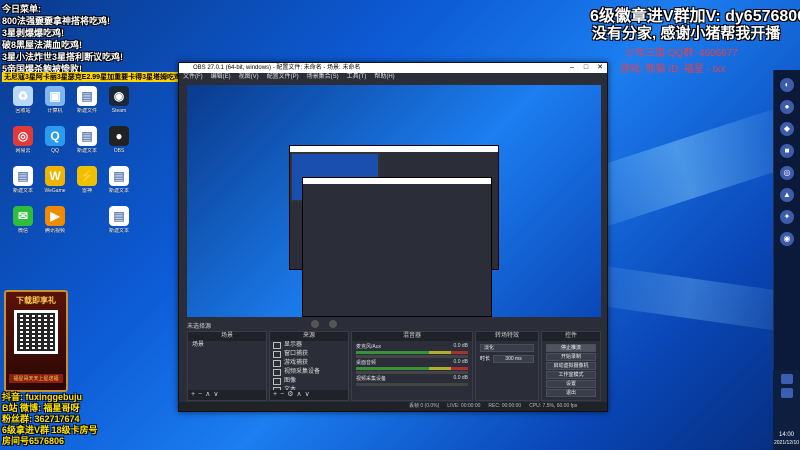 The image size is (800, 450). What do you see at coordinates (786, 410) in the screenshot?
I see `system-tray: 14:00 2021/12/10` at bounding box center [786, 410].